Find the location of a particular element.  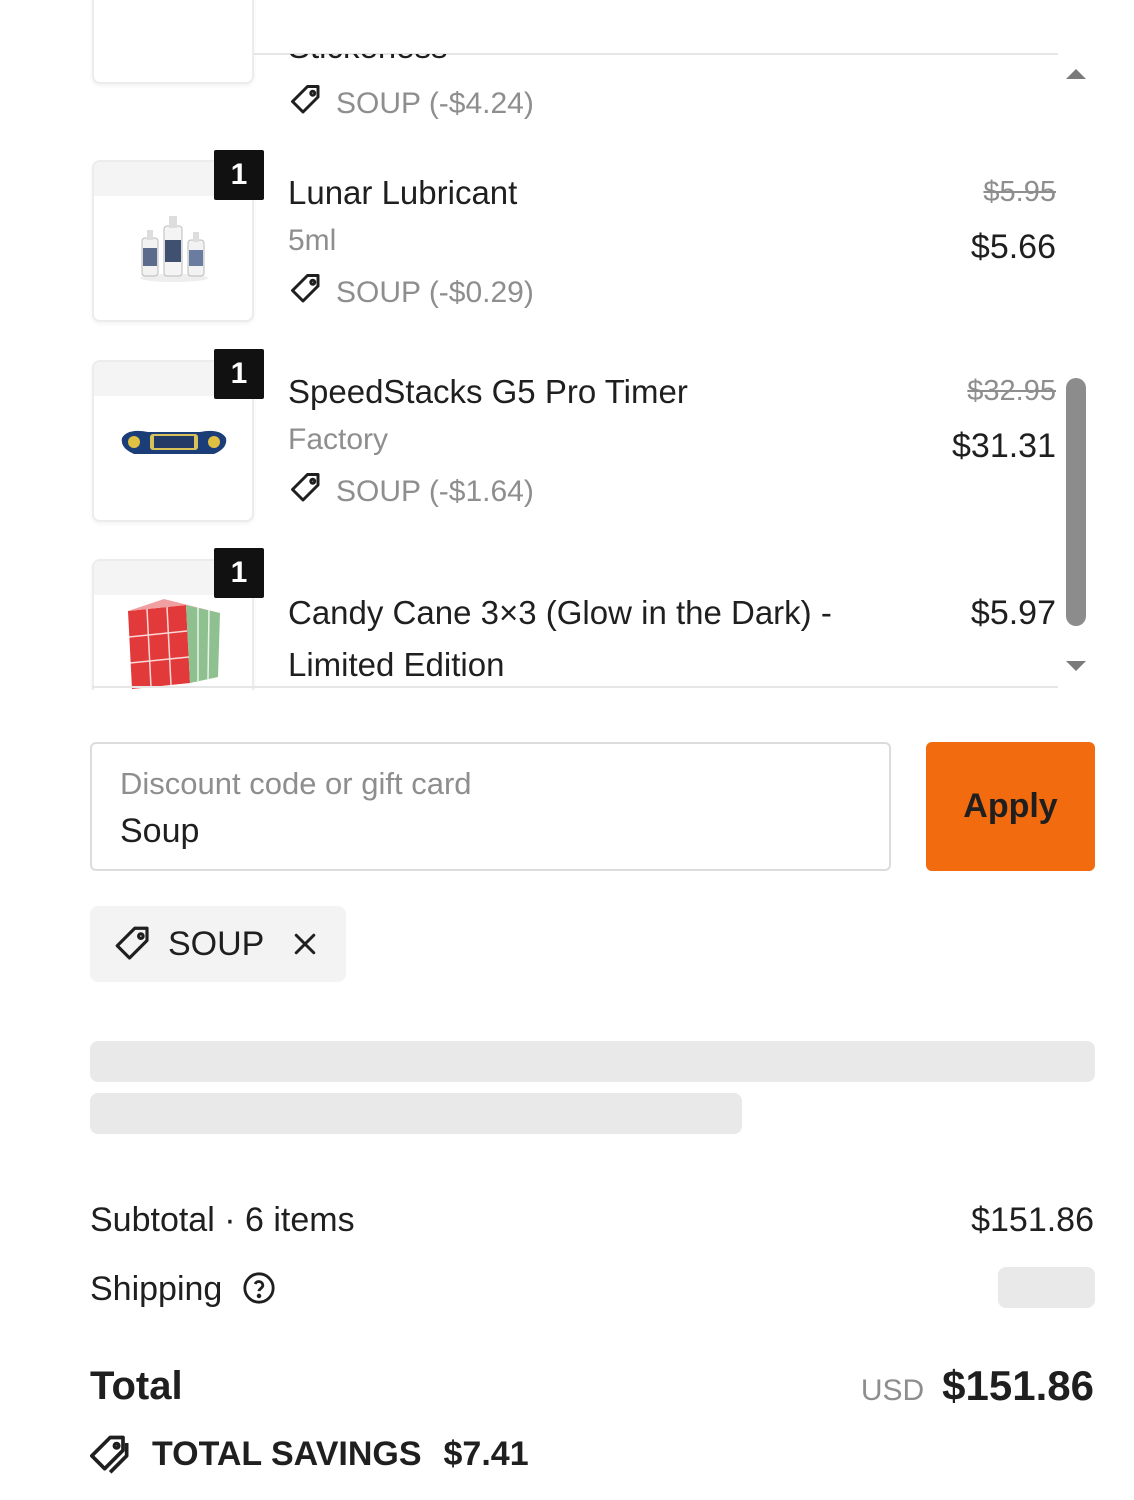

discount-field-label: Discount code or gift card is located at coordinates (296, 783).